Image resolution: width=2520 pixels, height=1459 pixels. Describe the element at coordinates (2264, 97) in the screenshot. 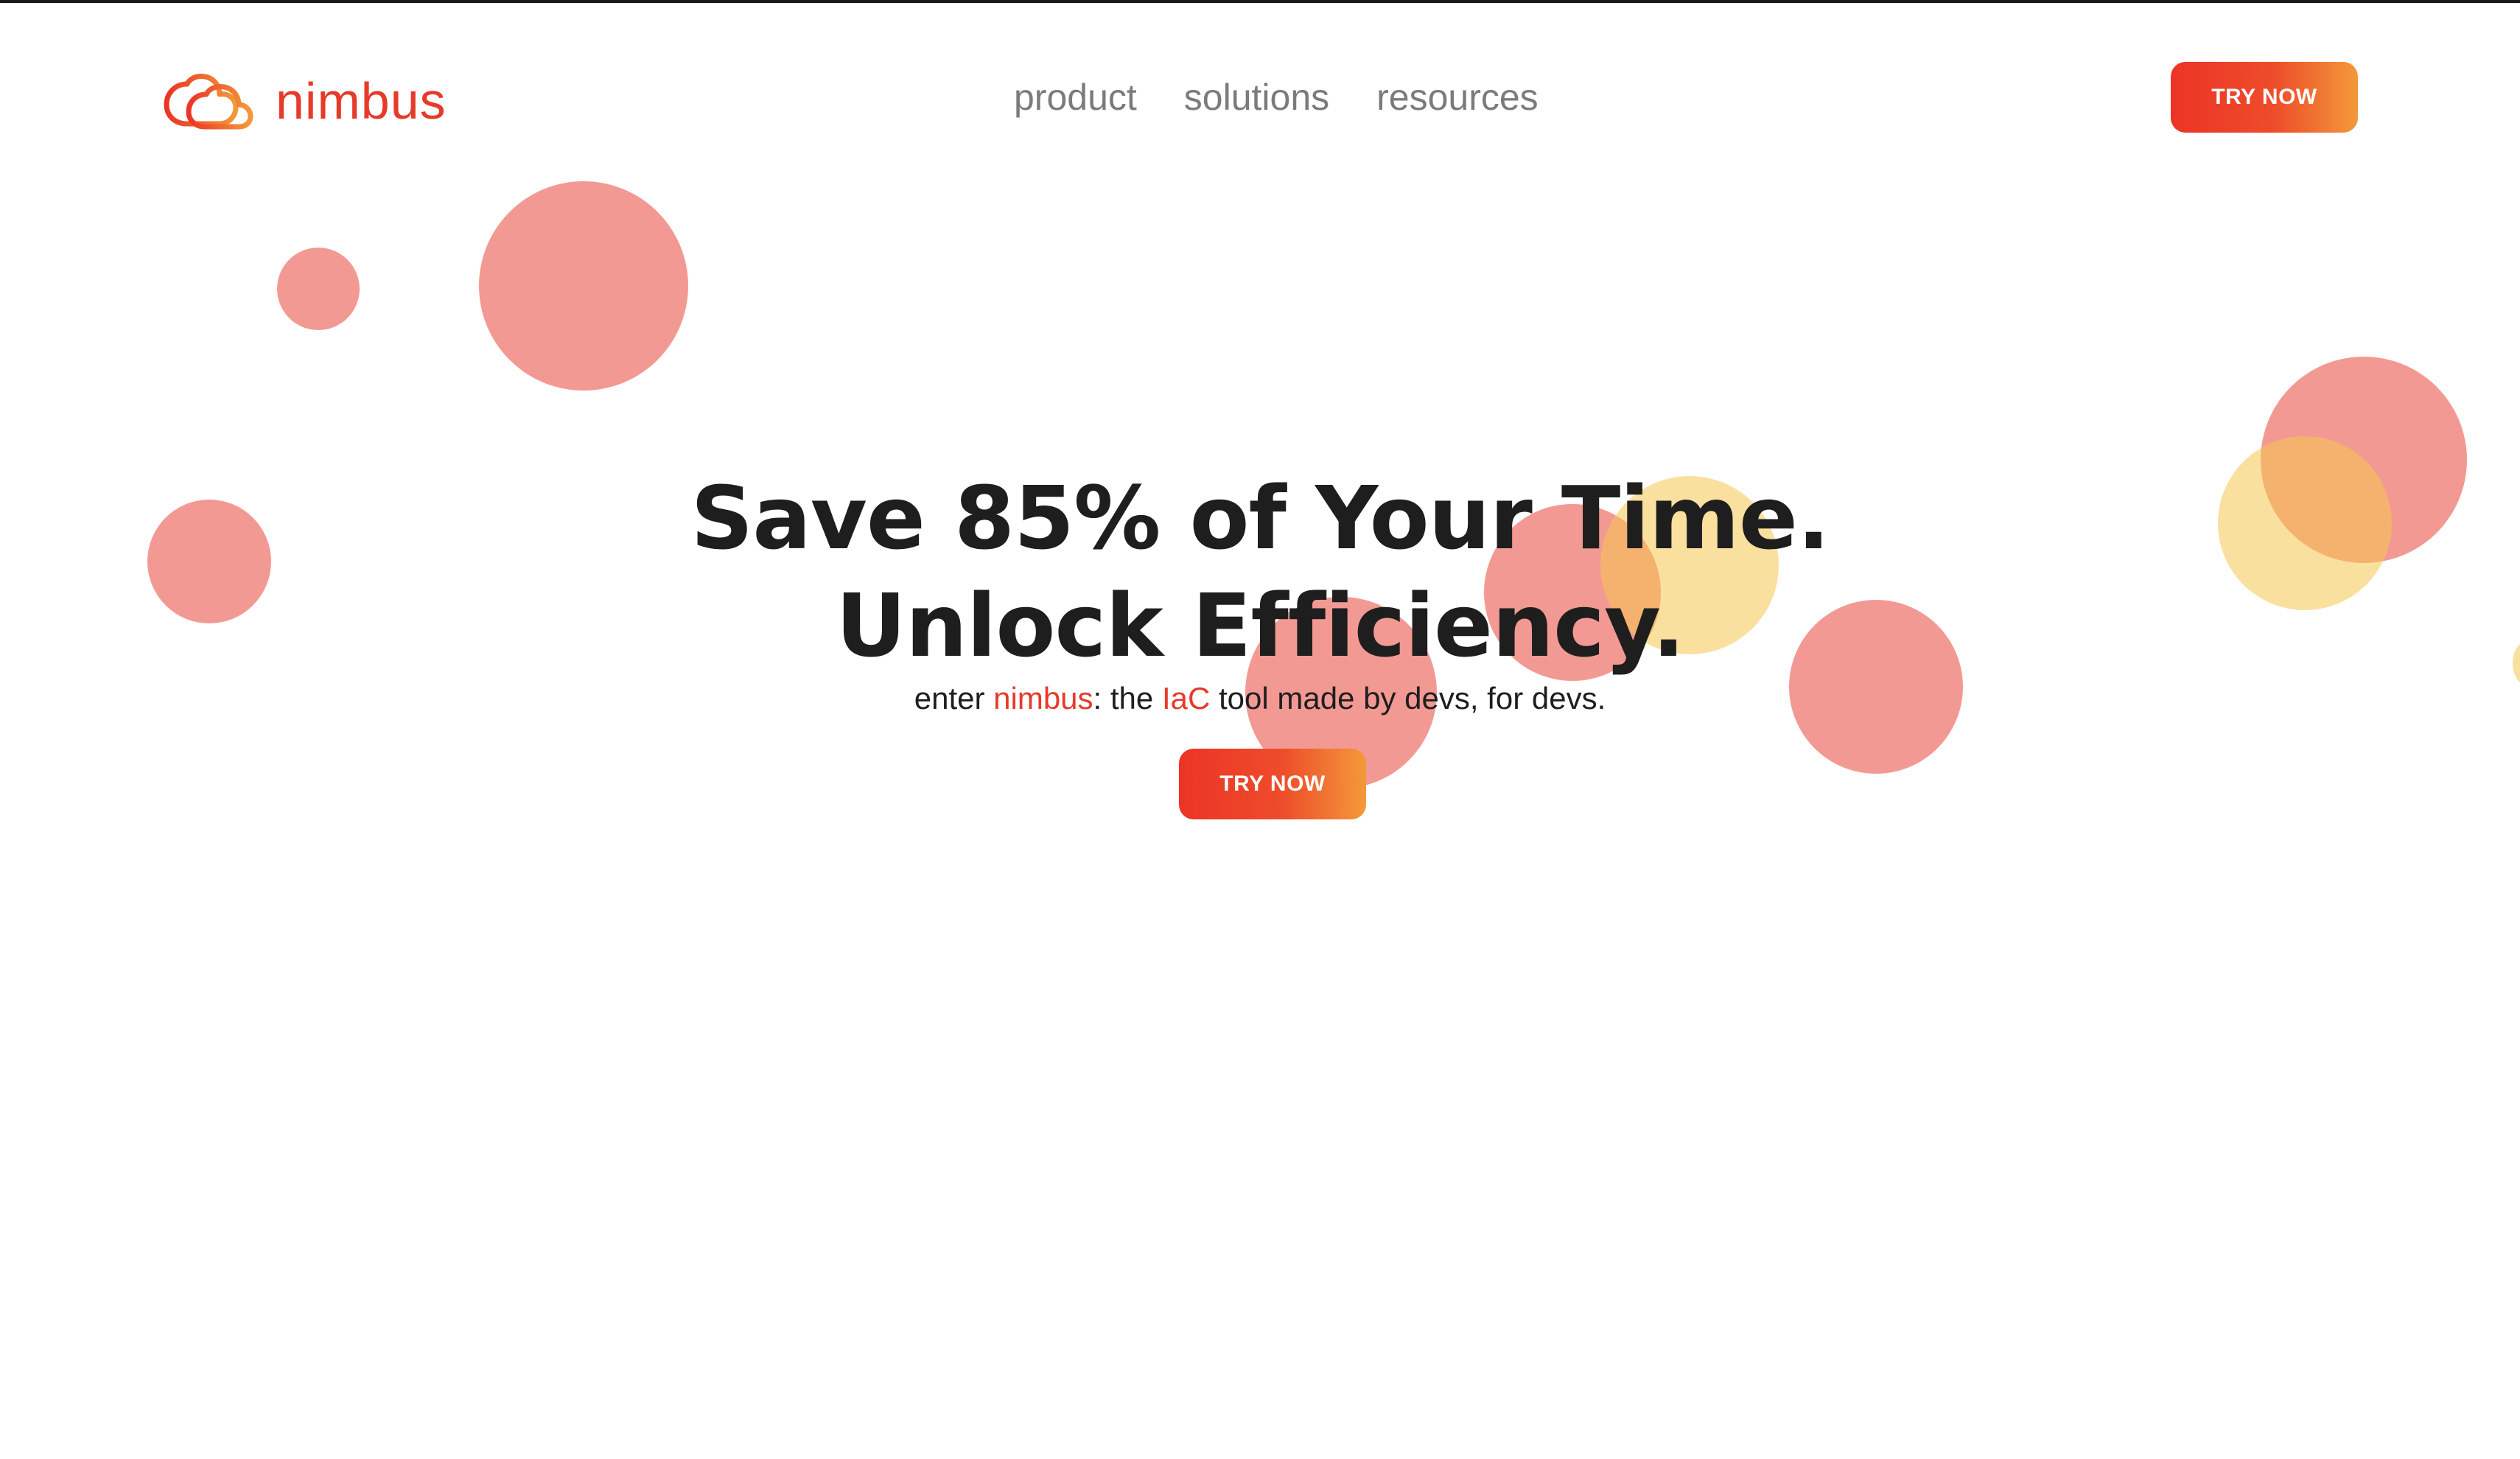

I see `header-try-now-button: TRY NOW` at that location.